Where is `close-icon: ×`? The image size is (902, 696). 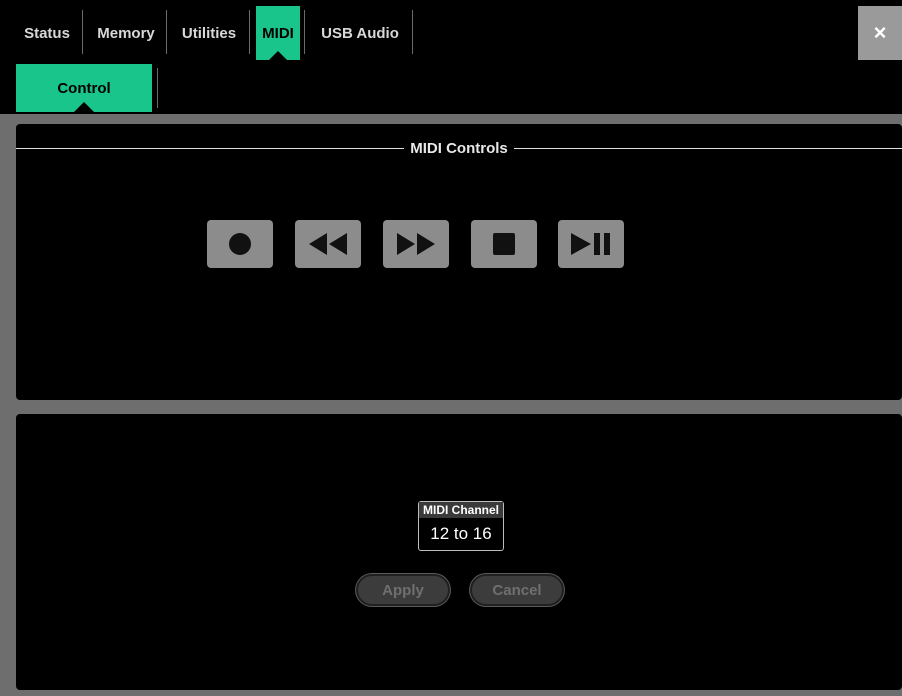 close-icon: × is located at coordinates (880, 32).